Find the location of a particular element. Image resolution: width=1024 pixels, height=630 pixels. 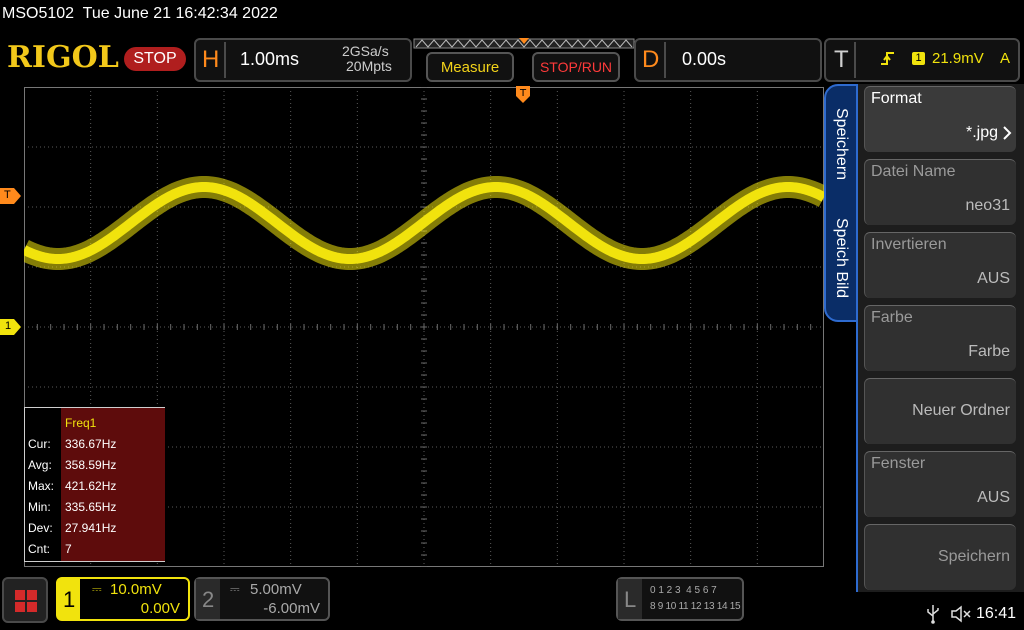

svg-text: T is located at coordinates (523, 93).